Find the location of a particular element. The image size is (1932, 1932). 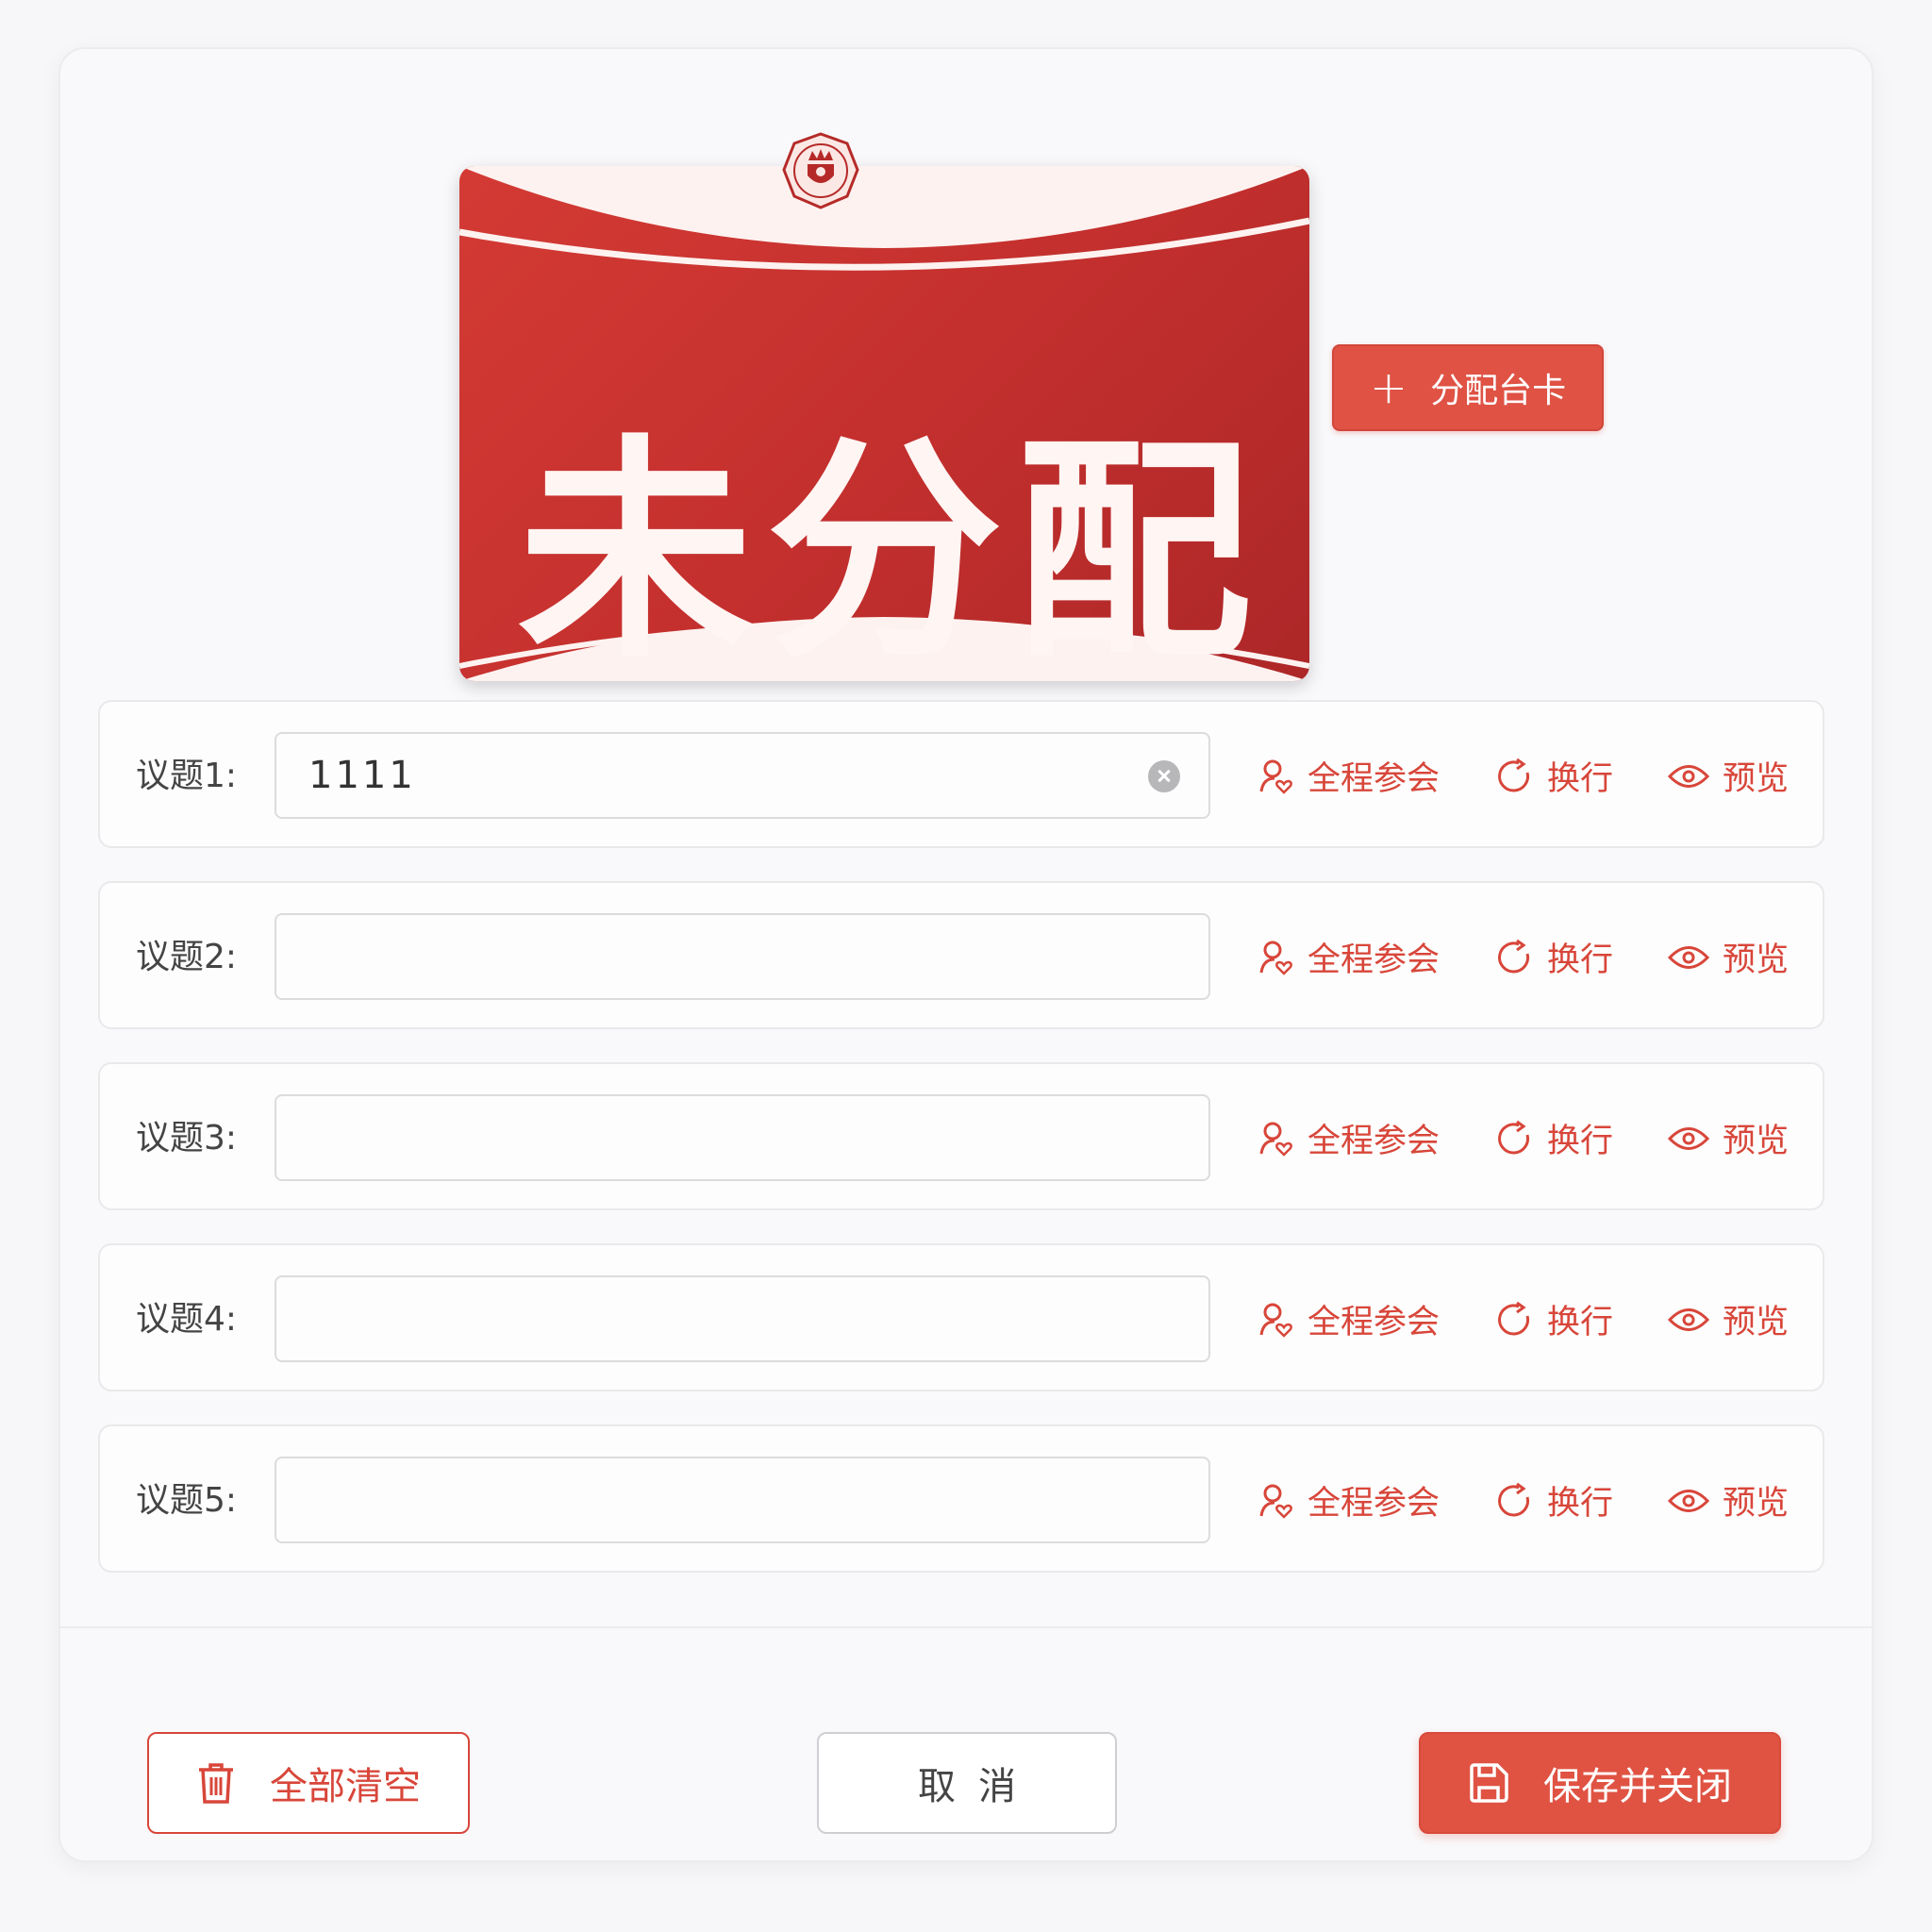

assign-card-button: + 分配台卡 is located at coordinates (1468, 388).